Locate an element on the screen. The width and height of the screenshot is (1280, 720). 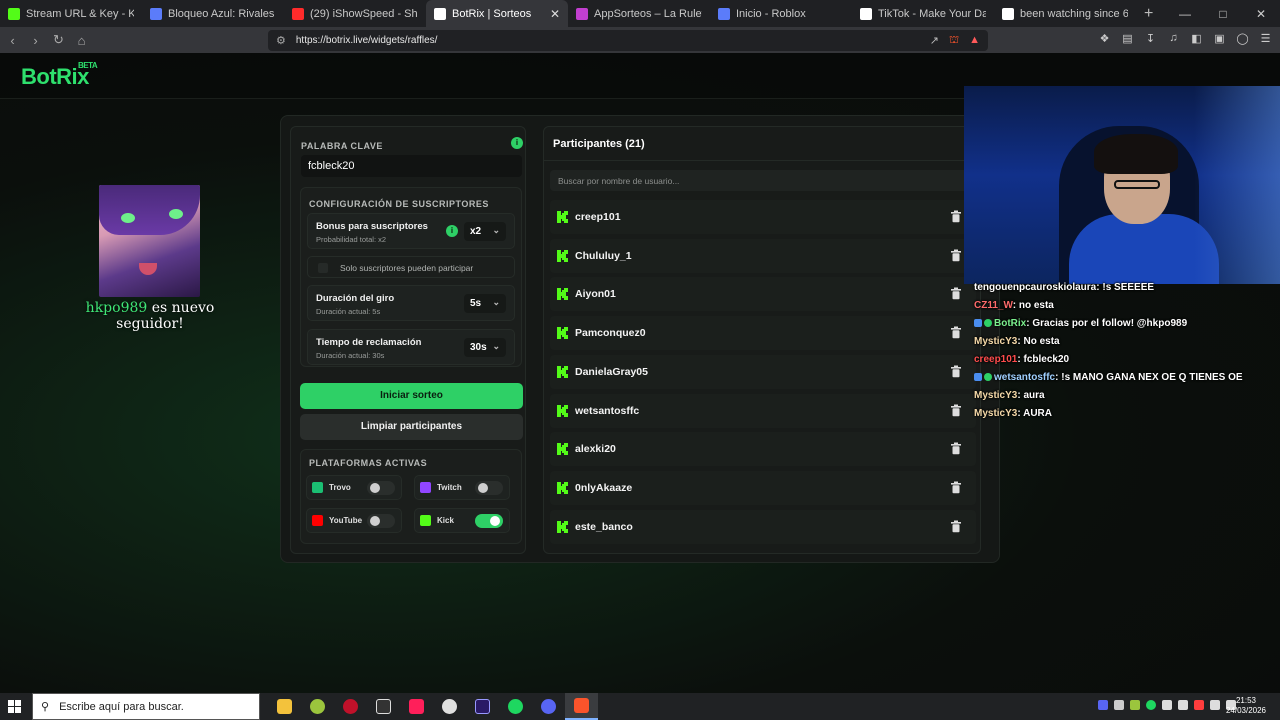
only-subs-row: Solo suscriptores pueden participar is located at coordinates (411, 267).